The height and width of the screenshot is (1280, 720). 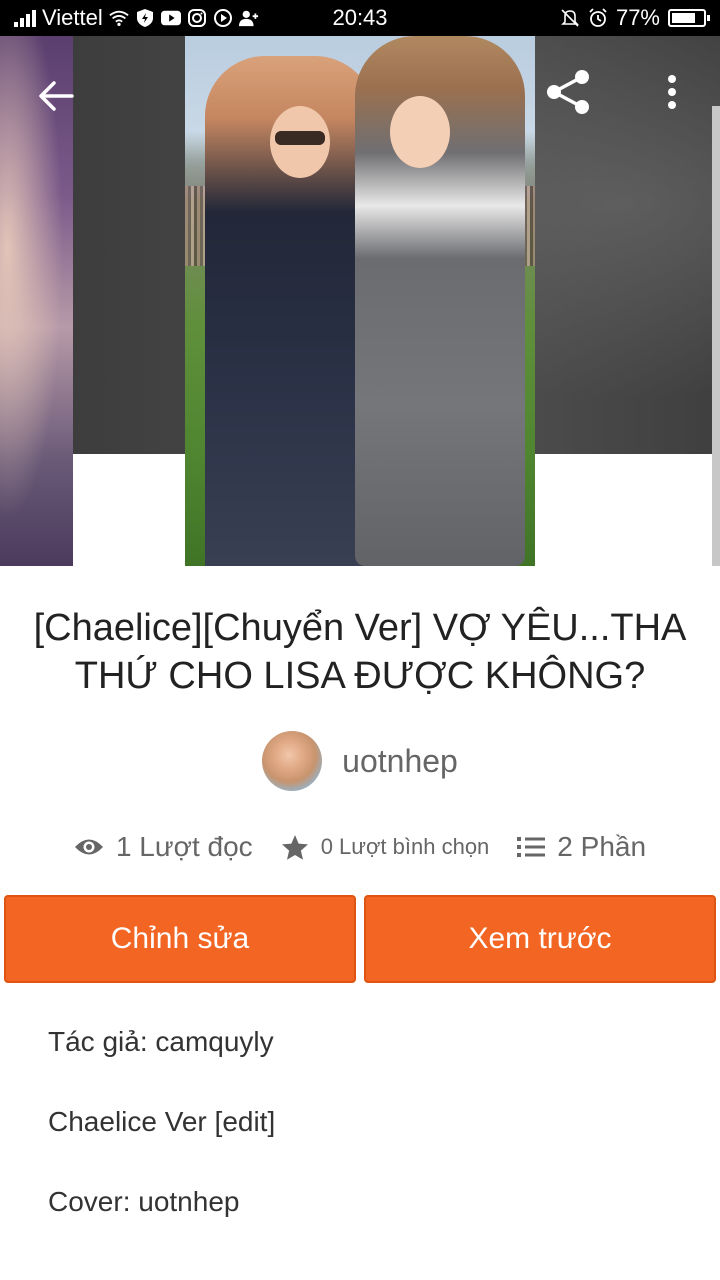 What do you see at coordinates (170, 18) in the screenshot?
I see `youtube-icon` at bounding box center [170, 18].